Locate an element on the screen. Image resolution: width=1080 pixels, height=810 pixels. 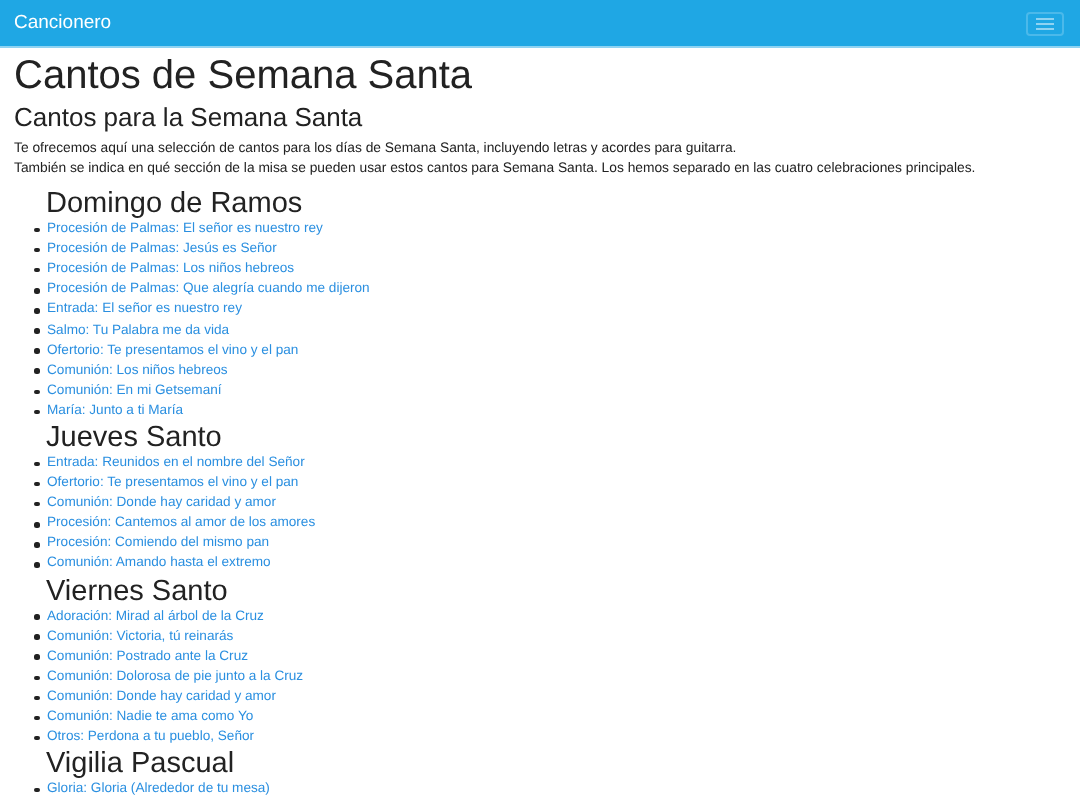
page-title: Cantos de Semana Santa is located at coordinates (244, 76).